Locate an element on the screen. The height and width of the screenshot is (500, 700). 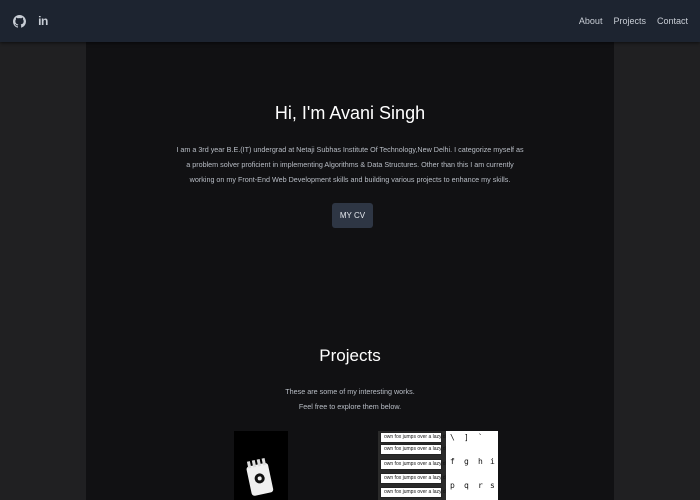
projects-line-1: These are some of my interesting works. is located at coordinates (350, 391).